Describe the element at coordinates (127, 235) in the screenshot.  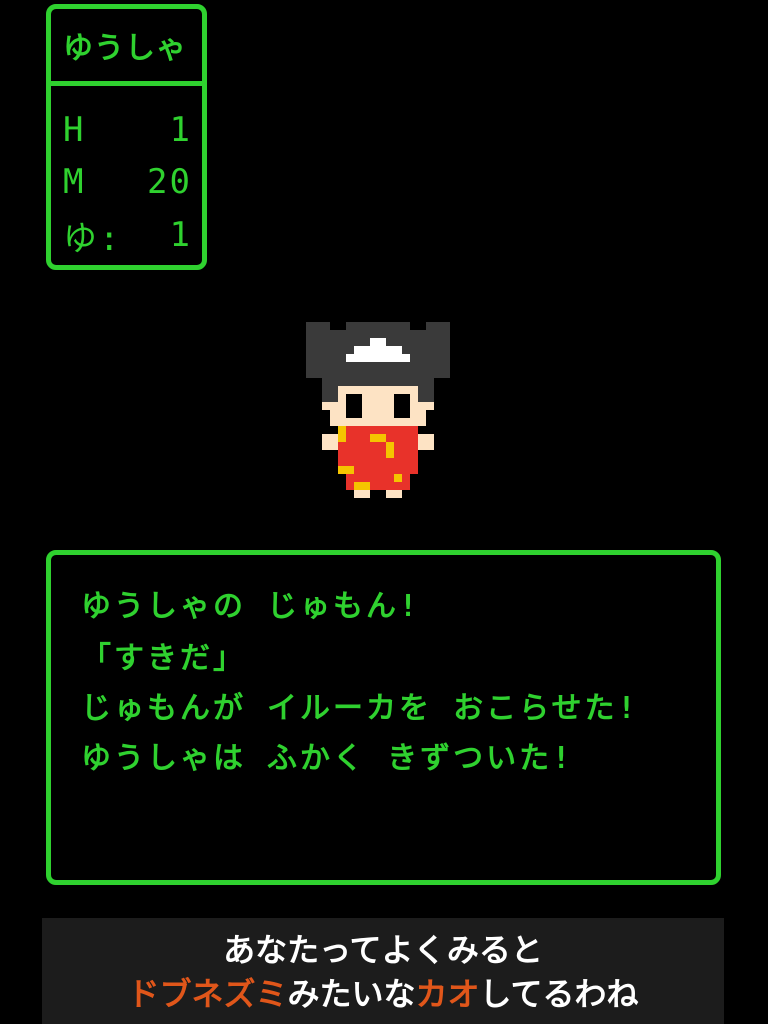
I see `stat-yu-row: ゆ: 1` at that location.